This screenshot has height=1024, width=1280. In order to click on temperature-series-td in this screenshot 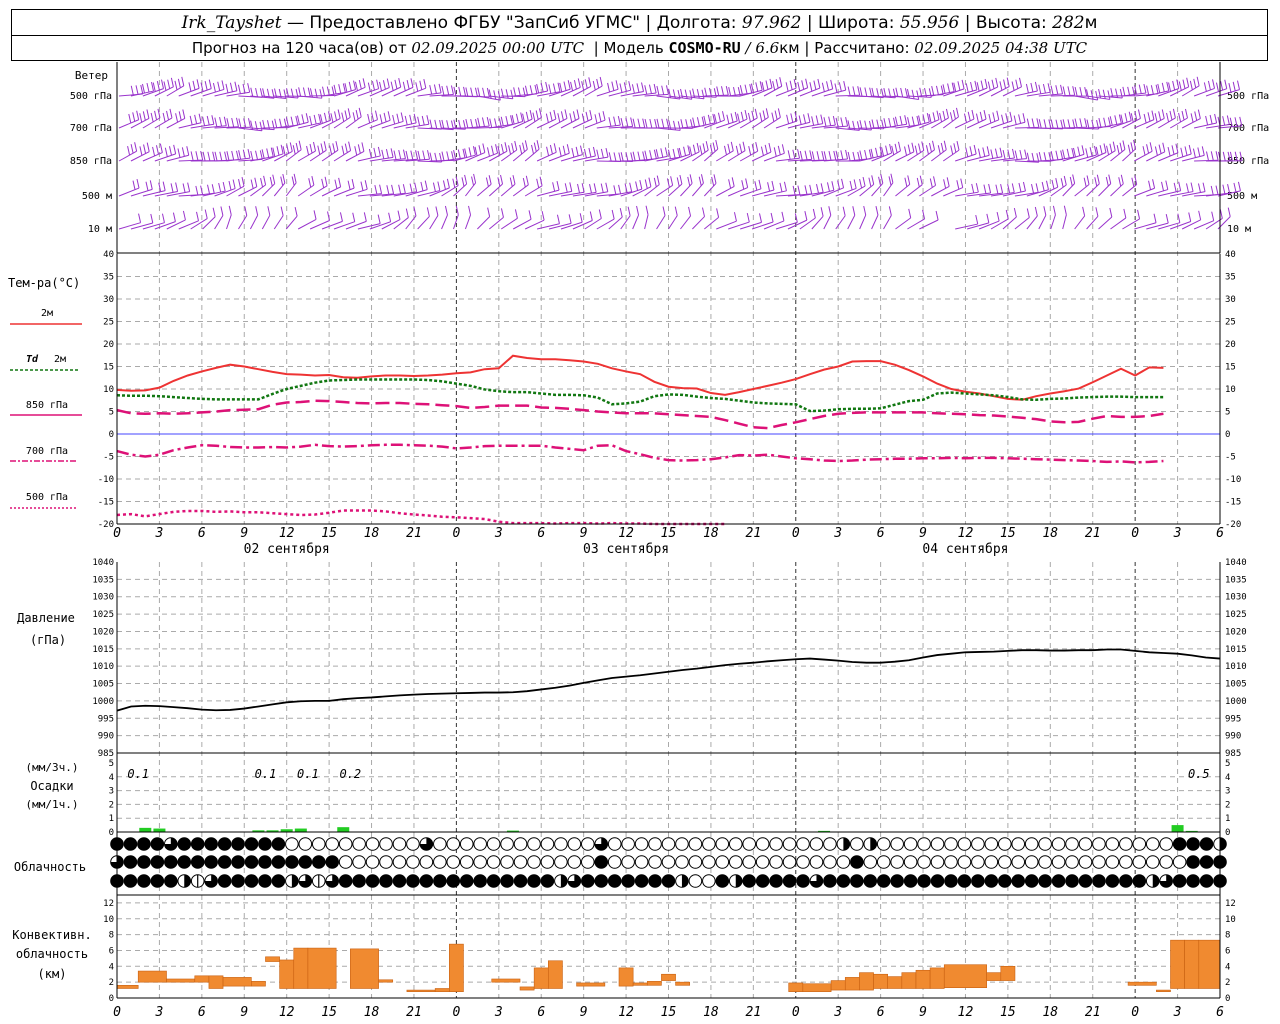, I will do `click(640, 395)`.